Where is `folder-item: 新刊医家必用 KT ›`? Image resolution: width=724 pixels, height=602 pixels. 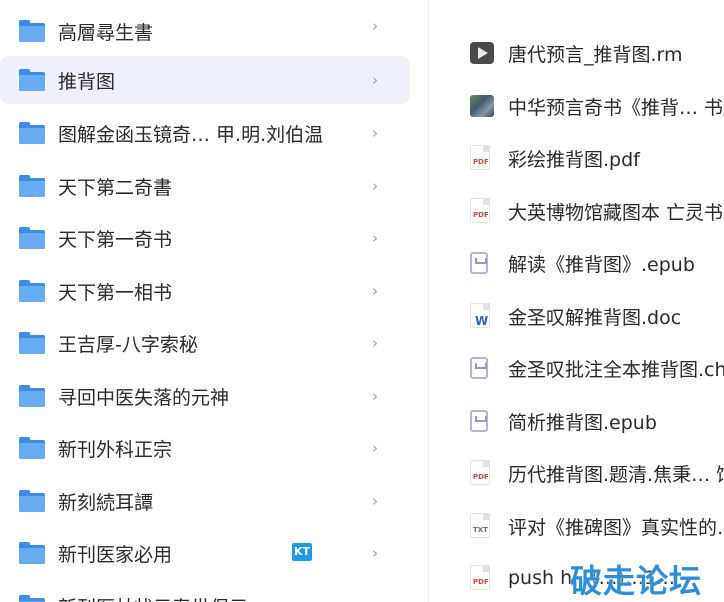 folder-item: 新刊医家必用 KT › is located at coordinates (205, 553).